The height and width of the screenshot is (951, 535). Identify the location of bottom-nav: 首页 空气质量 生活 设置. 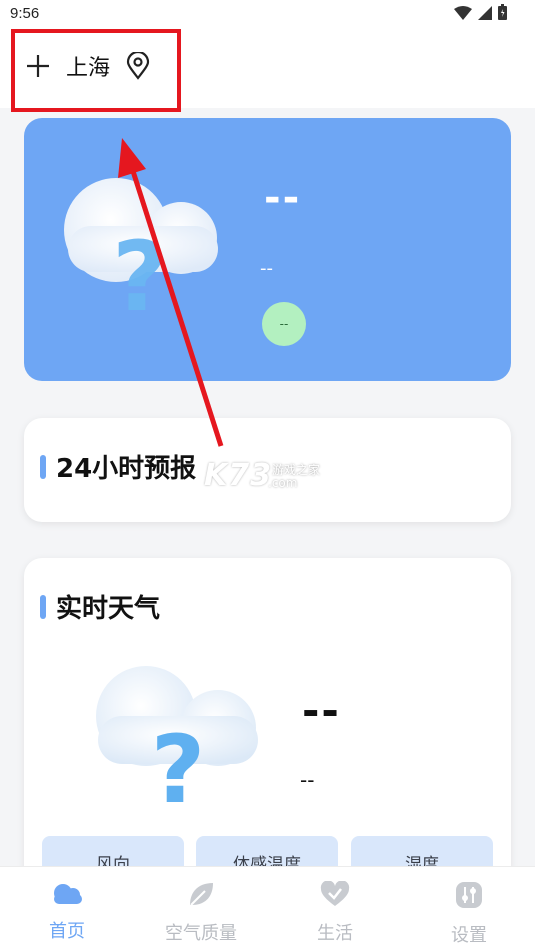
(267, 908).